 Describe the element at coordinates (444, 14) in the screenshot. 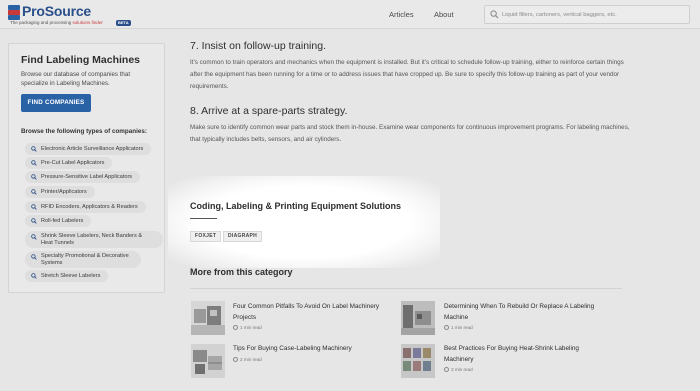

I see `nav-about: About` at that location.